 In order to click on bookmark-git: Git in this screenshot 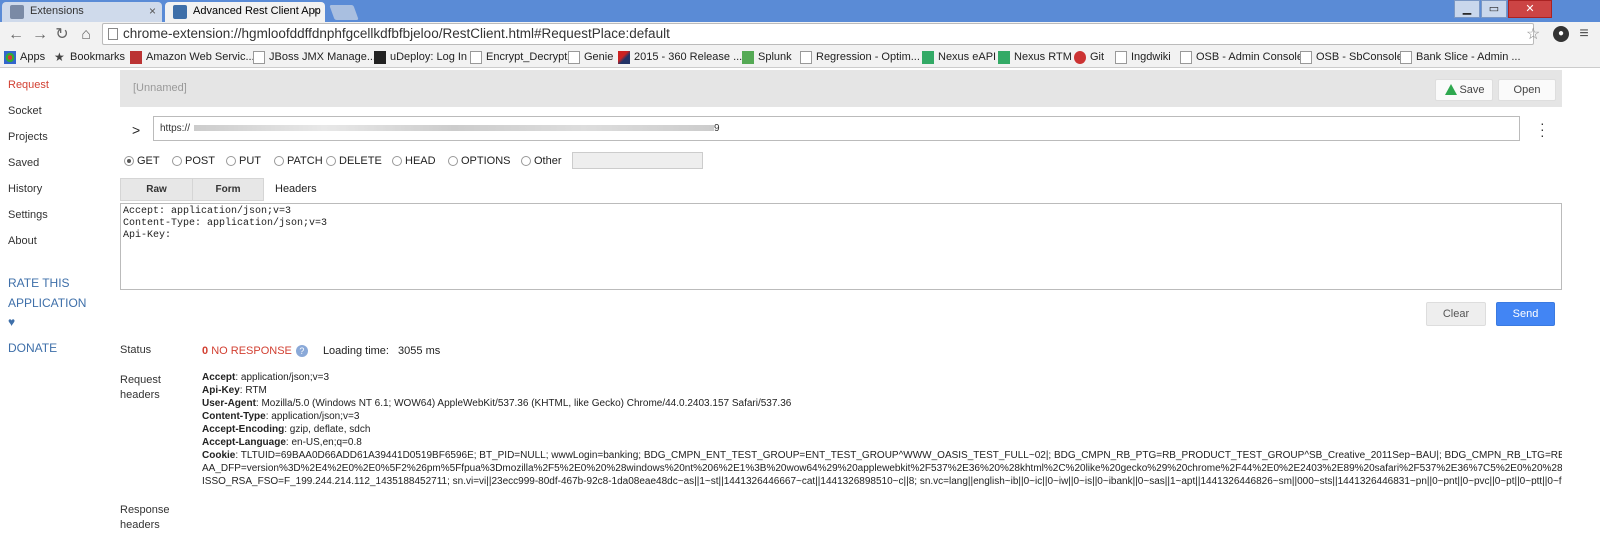, I will do `click(1089, 57)`.